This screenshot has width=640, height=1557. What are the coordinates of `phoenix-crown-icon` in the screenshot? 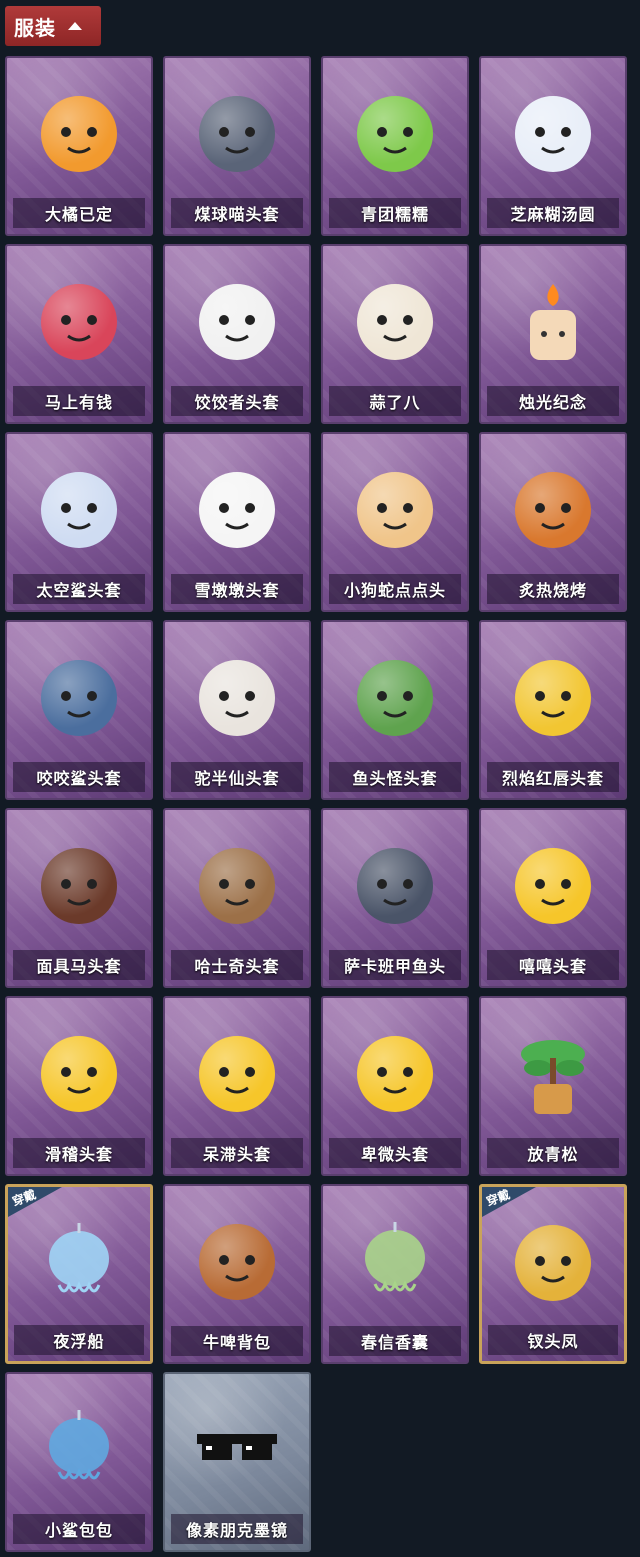 It's located at (553, 1263).